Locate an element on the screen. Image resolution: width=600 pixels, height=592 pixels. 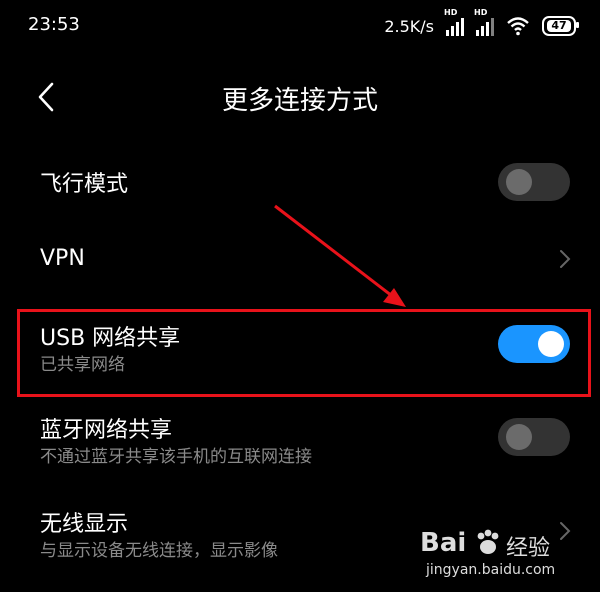
bluetooth-tethering-toggle is located at coordinates (534, 437).